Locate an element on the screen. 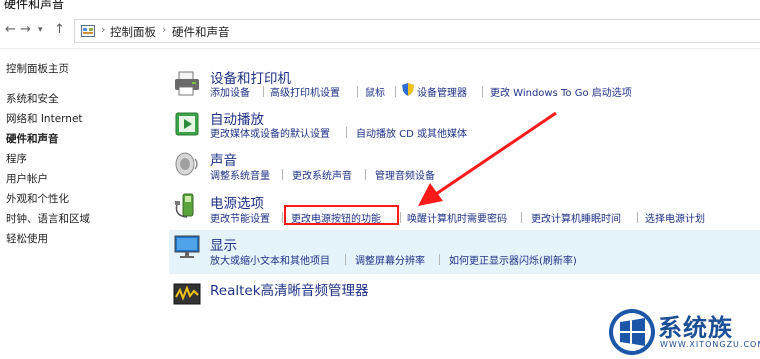 The height and width of the screenshot is (359, 760). choose-power-plan-link: 选择电源计划 is located at coordinates (675, 217).